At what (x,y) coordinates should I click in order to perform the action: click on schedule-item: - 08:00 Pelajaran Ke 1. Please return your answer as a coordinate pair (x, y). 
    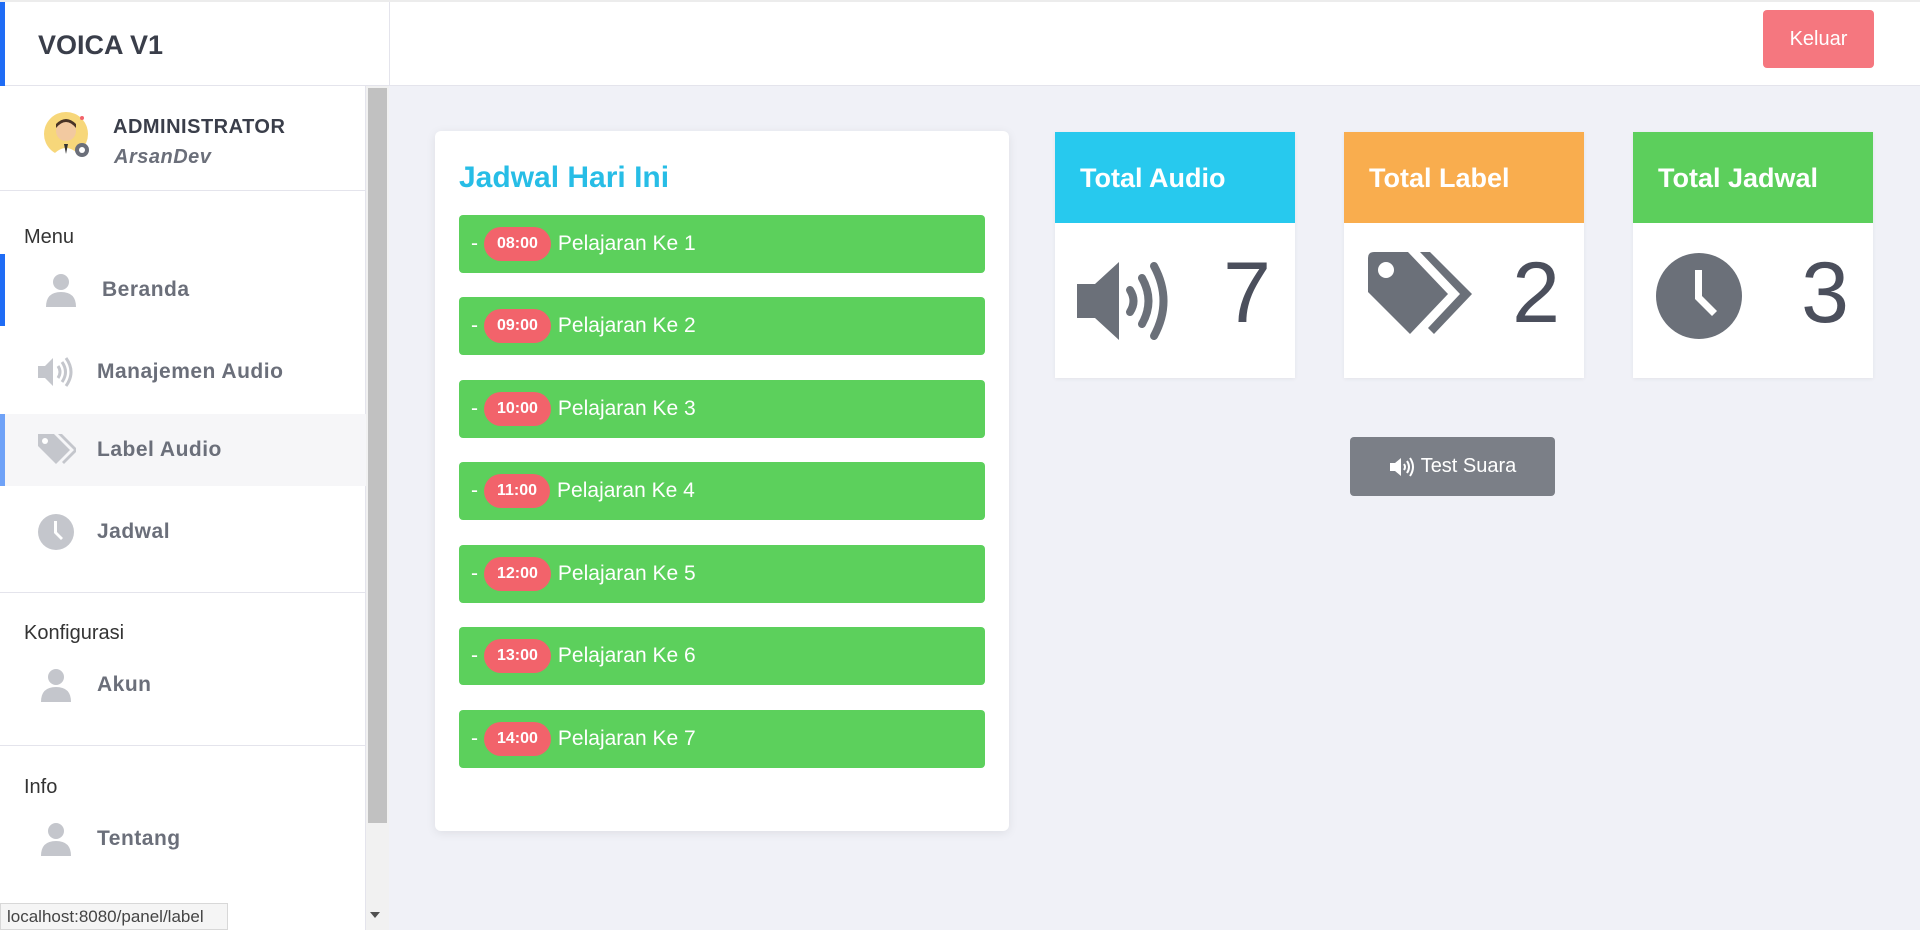
    Looking at the image, I should click on (722, 244).